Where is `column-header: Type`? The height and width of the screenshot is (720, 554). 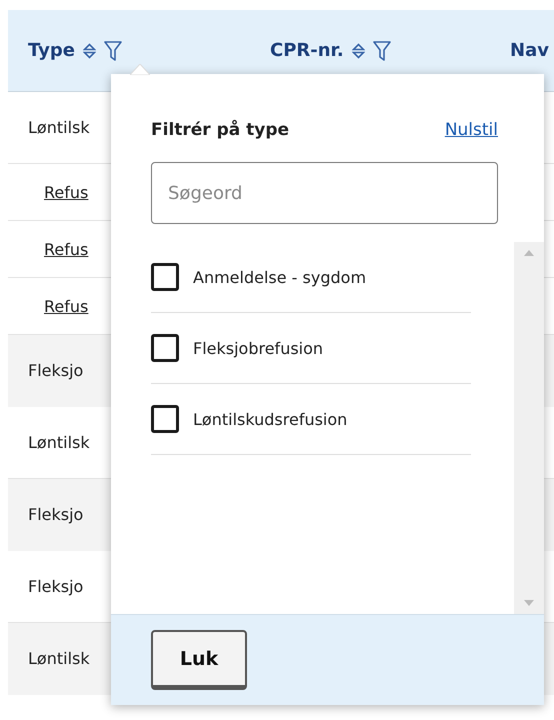
column-header: Type is located at coordinates (51, 50).